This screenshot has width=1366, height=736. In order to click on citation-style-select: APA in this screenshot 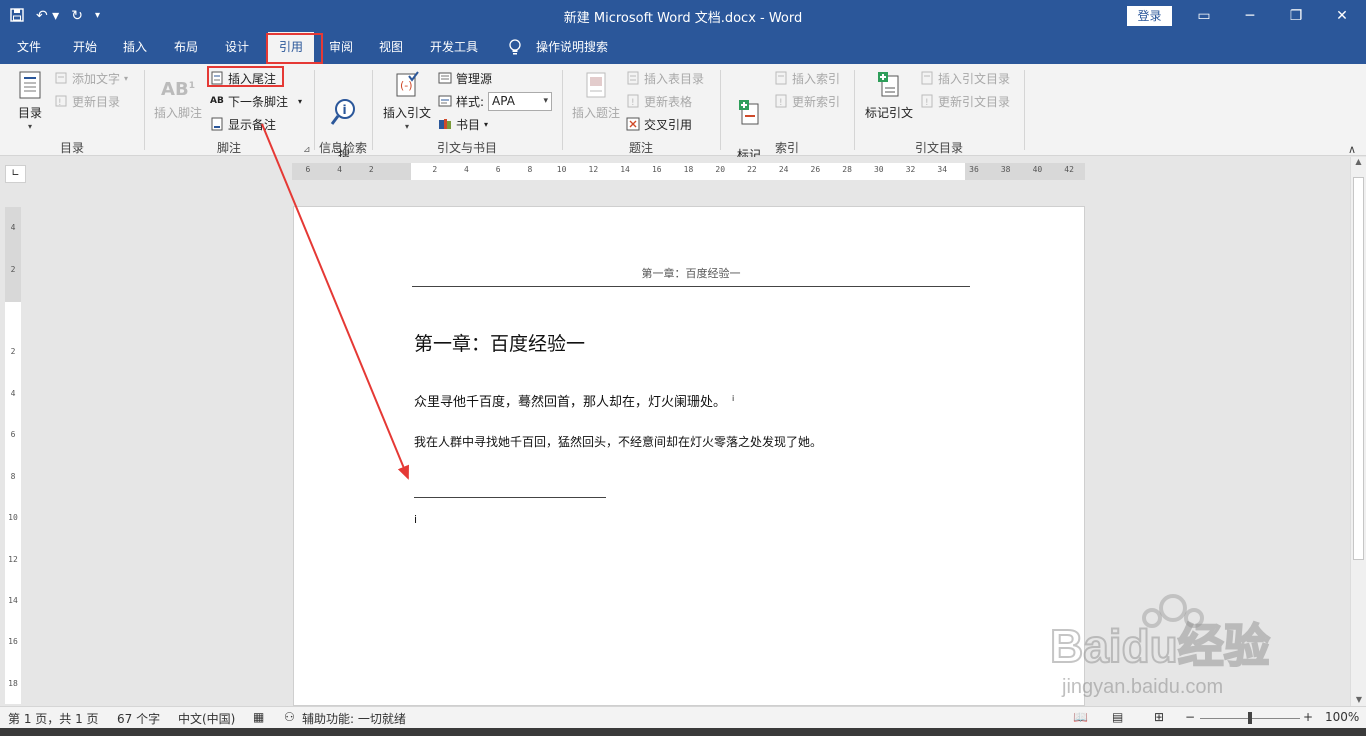, I will do `click(520, 101)`.